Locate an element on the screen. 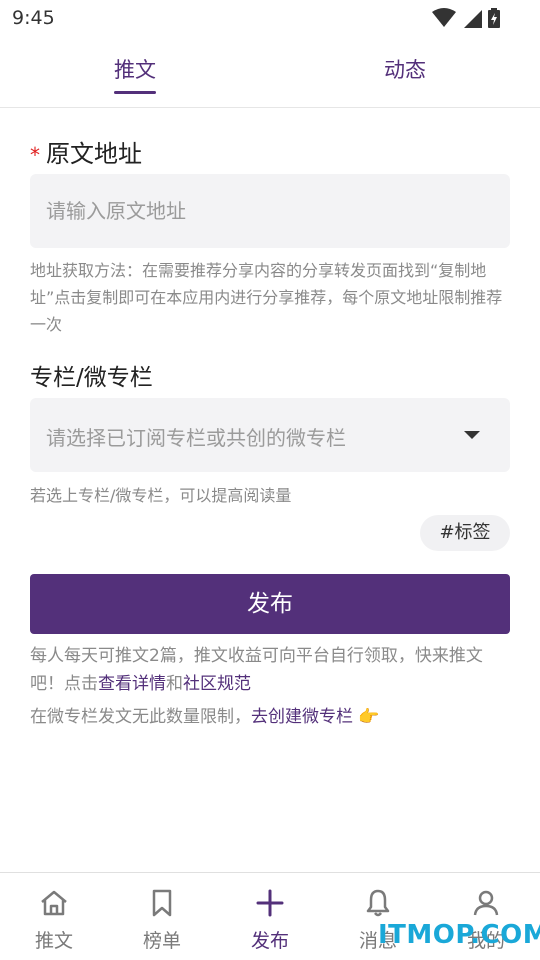 The height and width of the screenshot is (960, 540). url-label-text: 原文地址 is located at coordinates (94, 154).